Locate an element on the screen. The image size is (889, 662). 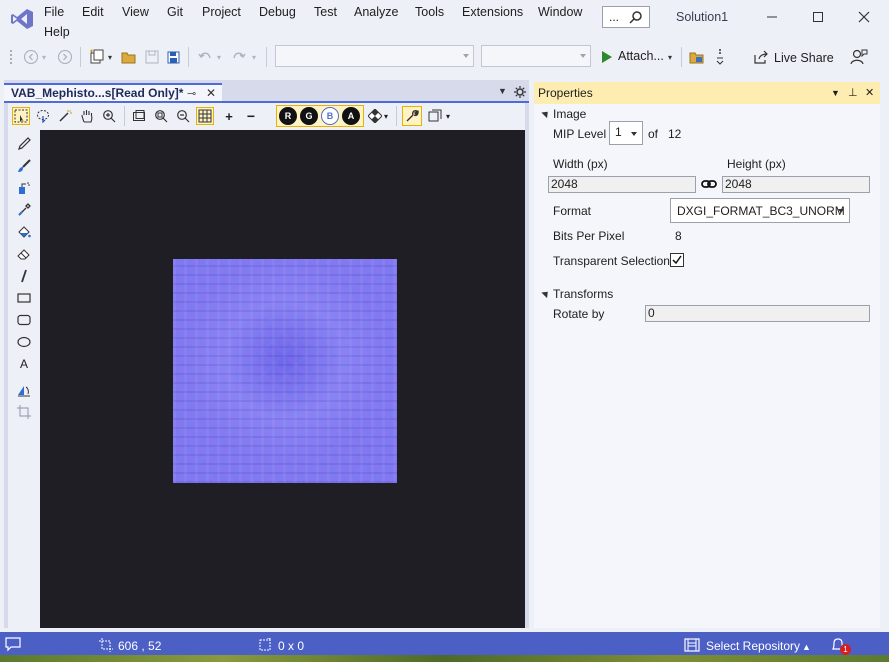
start-debug-icon is located at coordinates (607, 57).